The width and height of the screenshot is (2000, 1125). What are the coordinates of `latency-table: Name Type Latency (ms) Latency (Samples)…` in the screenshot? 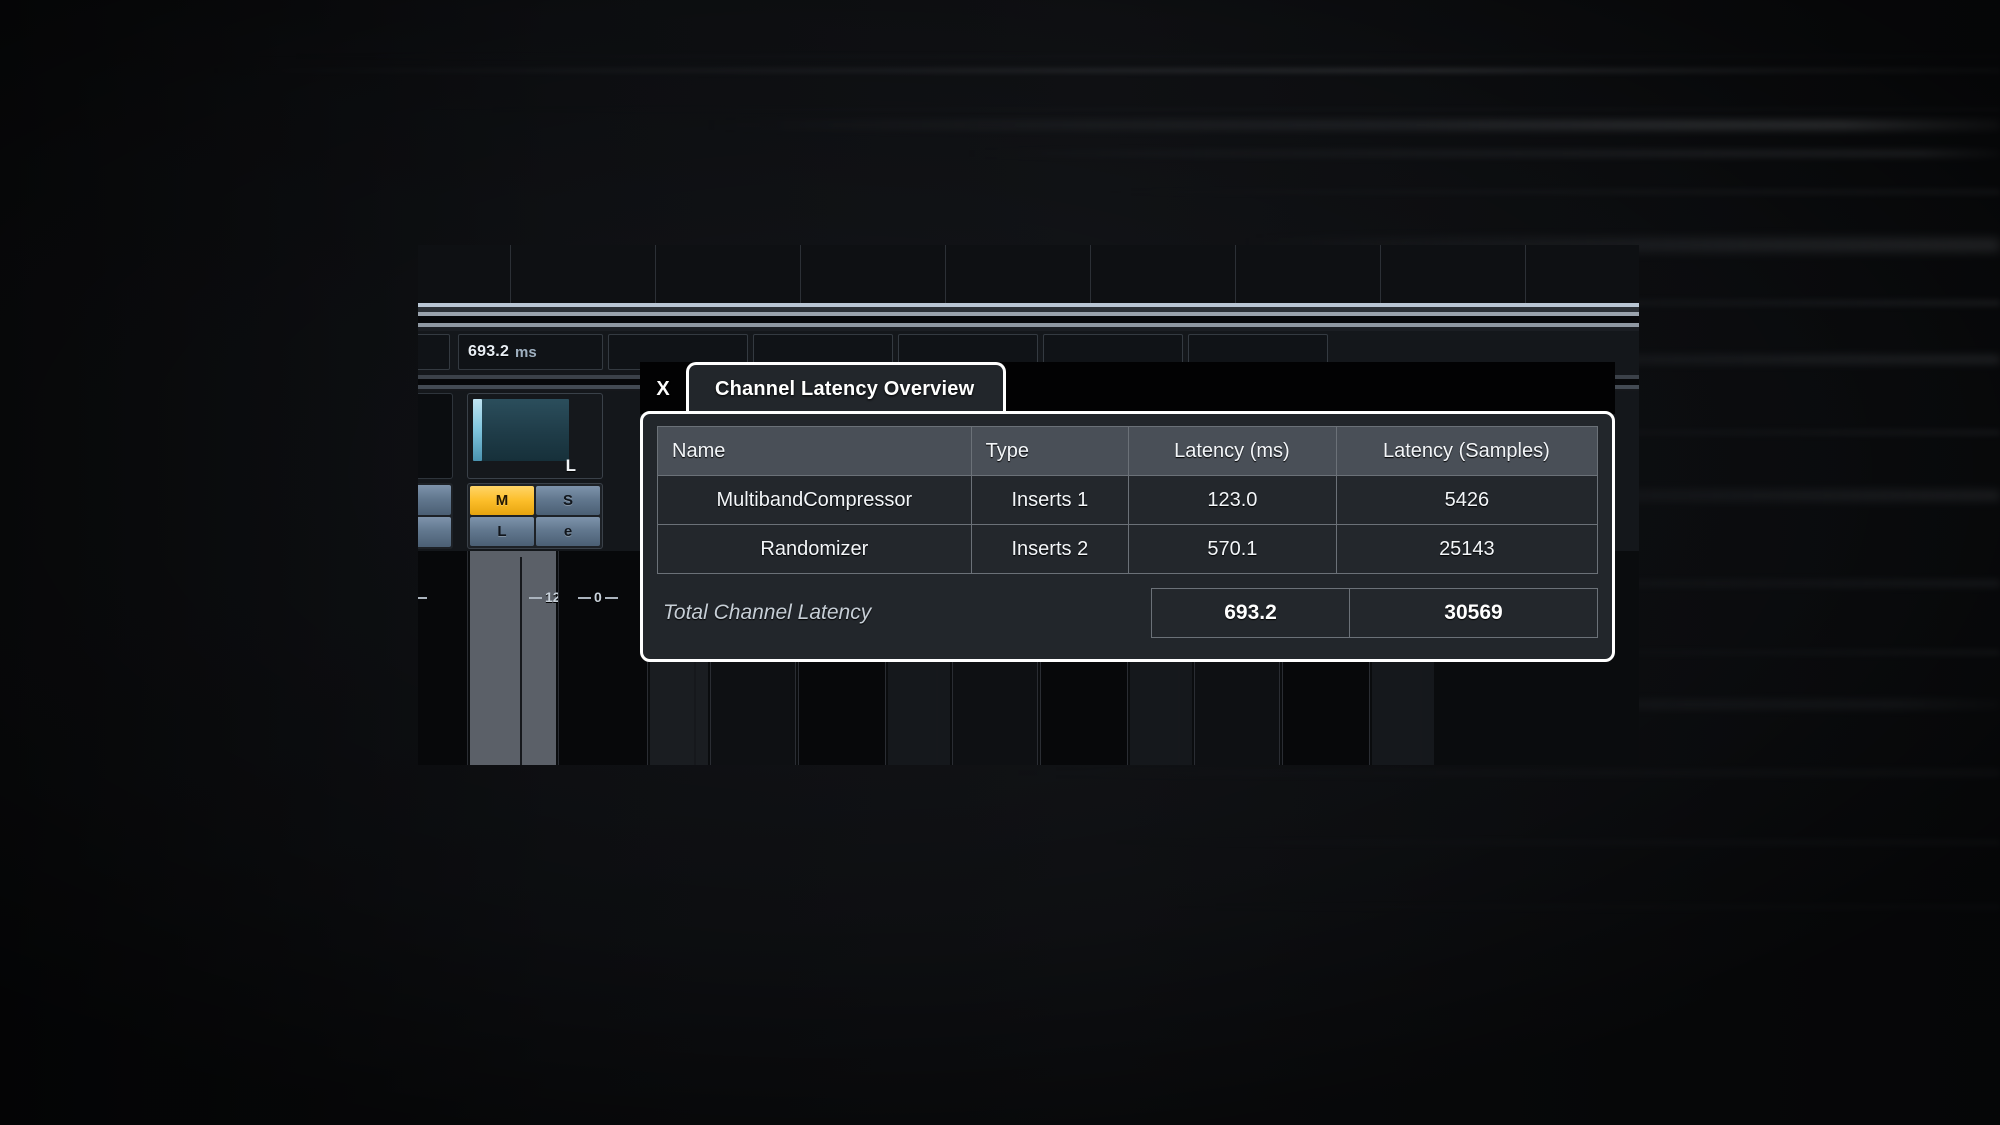 It's located at (1128, 500).